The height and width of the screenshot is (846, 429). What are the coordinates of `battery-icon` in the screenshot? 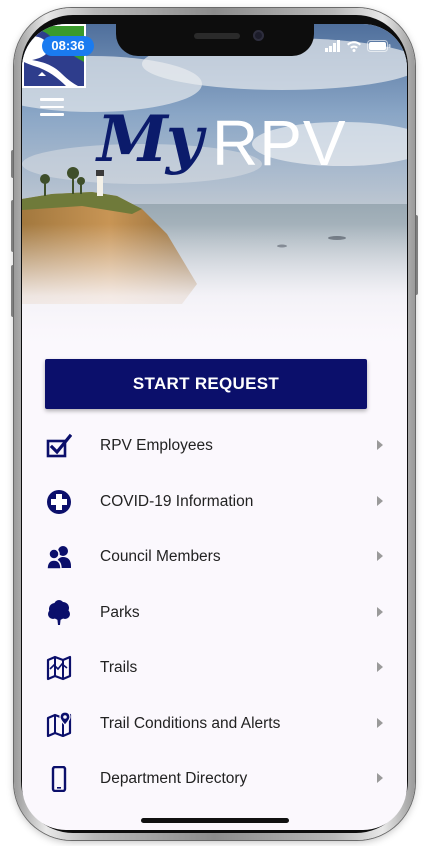 It's located at (379, 46).